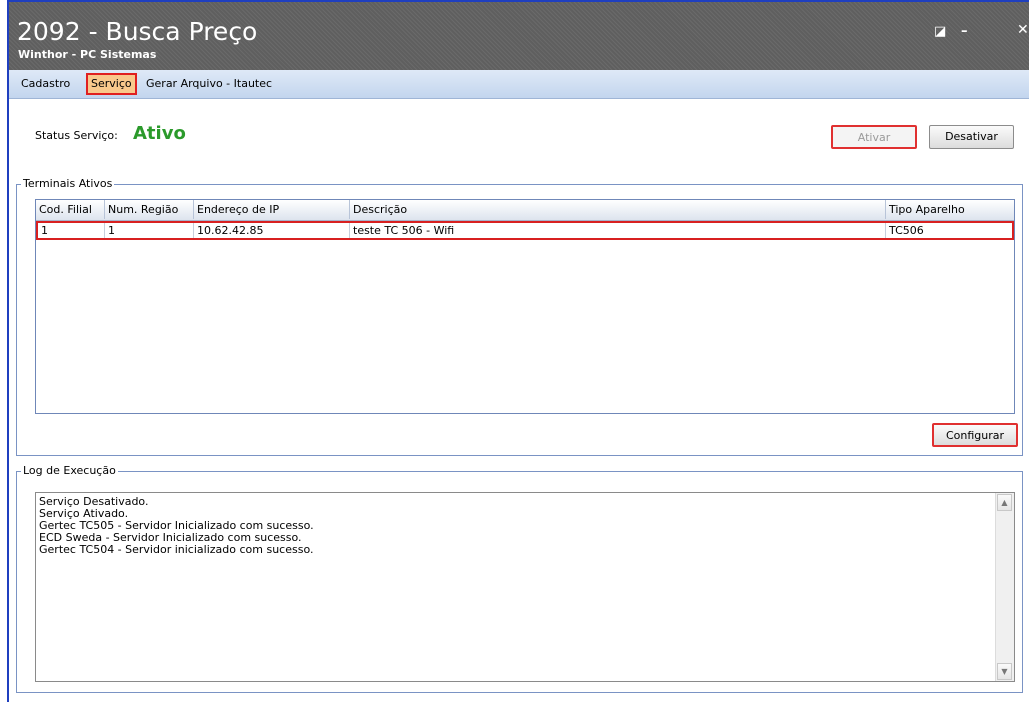 The width and height of the screenshot is (1029, 702). Describe the element at coordinates (1004, 587) in the screenshot. I see `log-scrollbar: ▲ ▼` at that location.